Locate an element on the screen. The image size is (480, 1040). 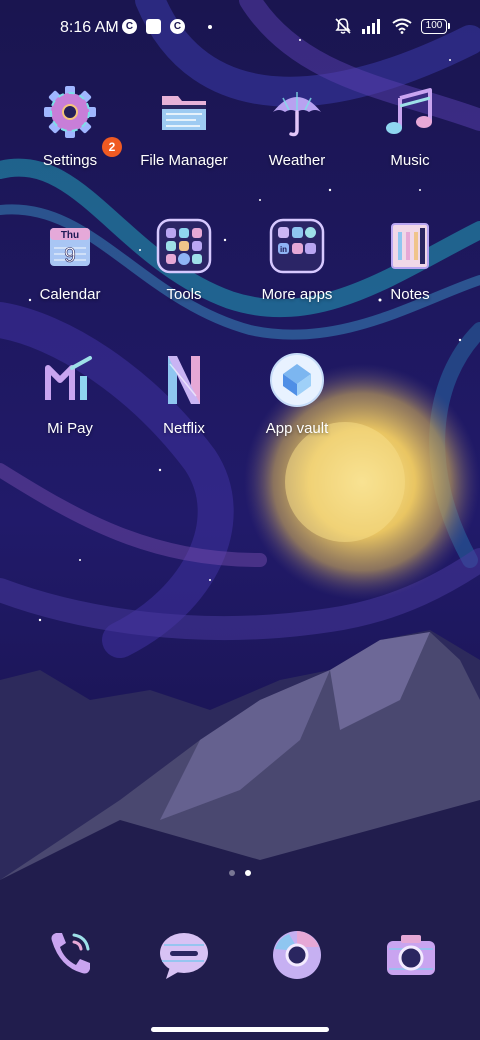
tools-folder-icon is located at coordinates (184, 246).